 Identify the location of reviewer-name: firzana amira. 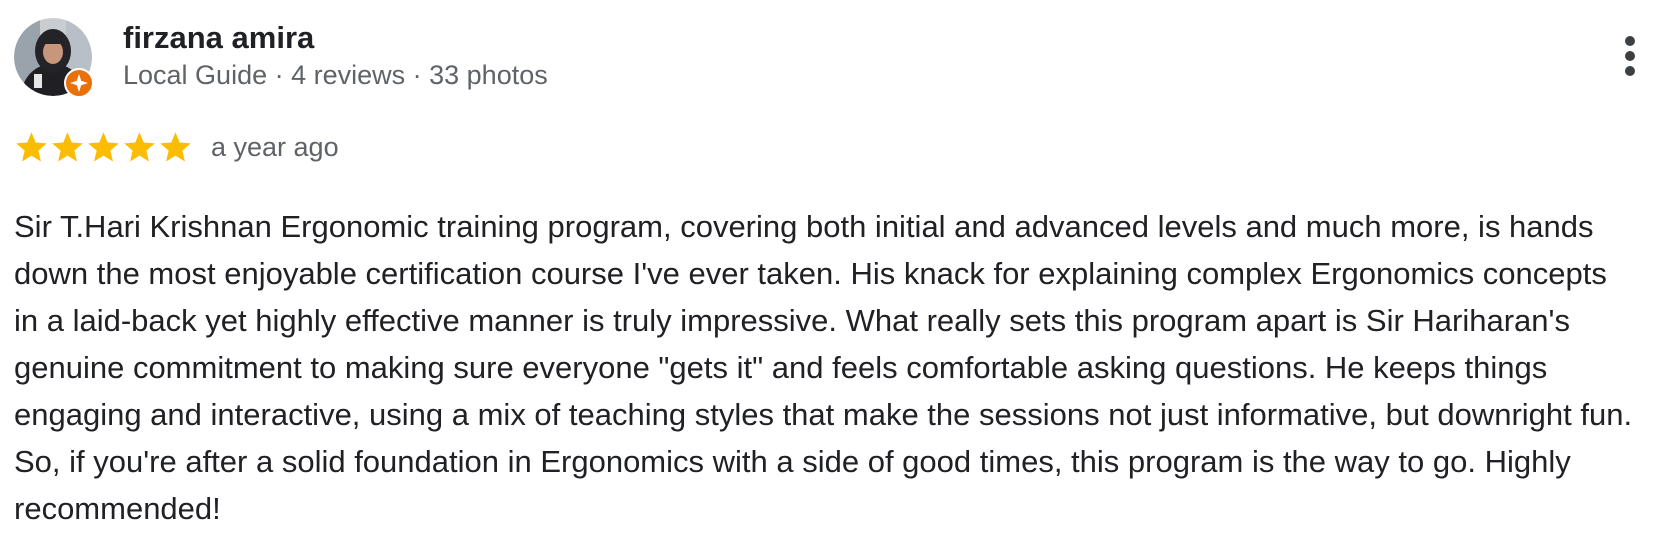
(218, 38).